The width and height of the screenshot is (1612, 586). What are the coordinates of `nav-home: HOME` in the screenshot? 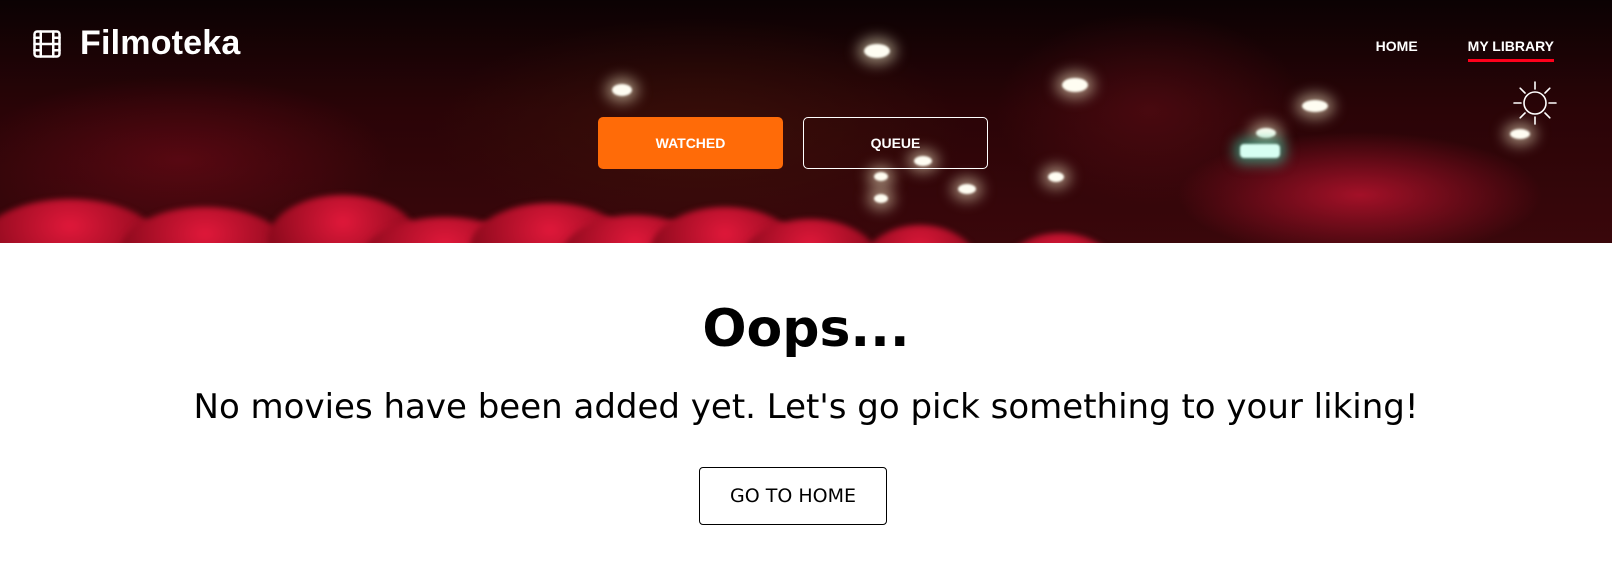 It's located at (1397, 50).